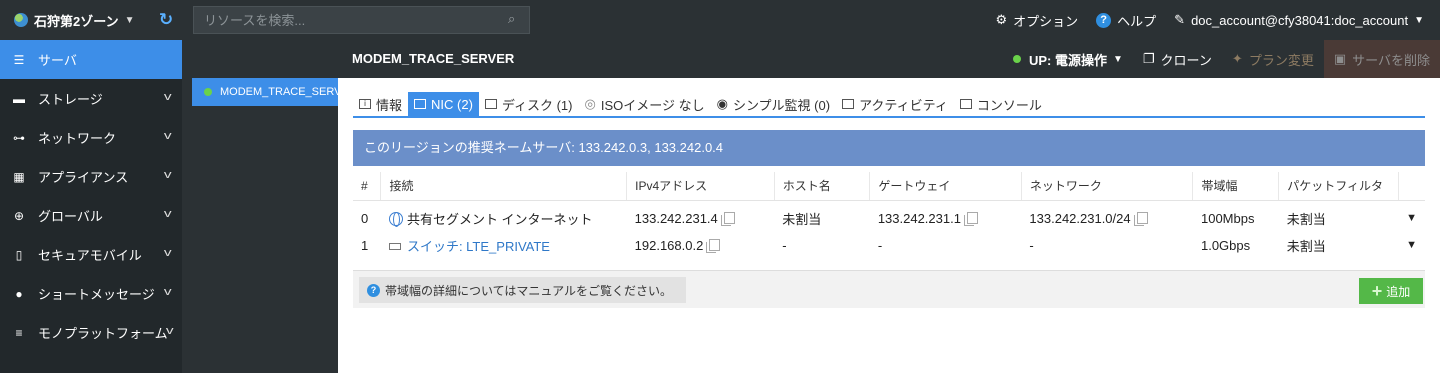 The width and height of the screenshot is (1440, 373). I want to click on search-icon: ⌕, so click(515, 19).